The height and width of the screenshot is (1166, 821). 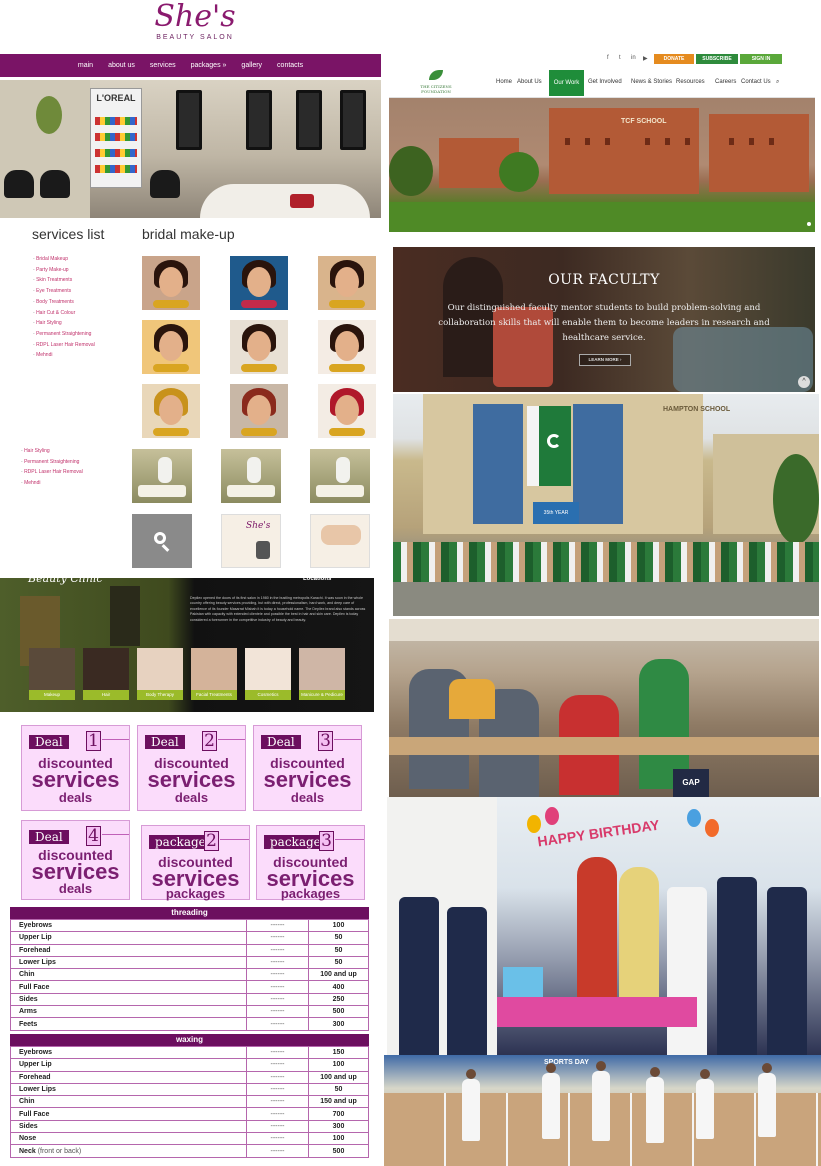 What do you see at coordinates (190, 149) in the screenshot?
I see `salon-interior-photo: L'OREAL` at bounding box center [190, 149].